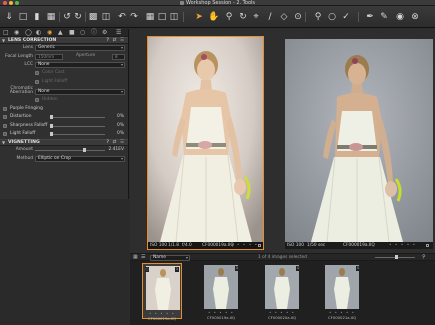 This screenshot has width=435, height=325. I want to click on sort-select: Name, so click(170, 257).